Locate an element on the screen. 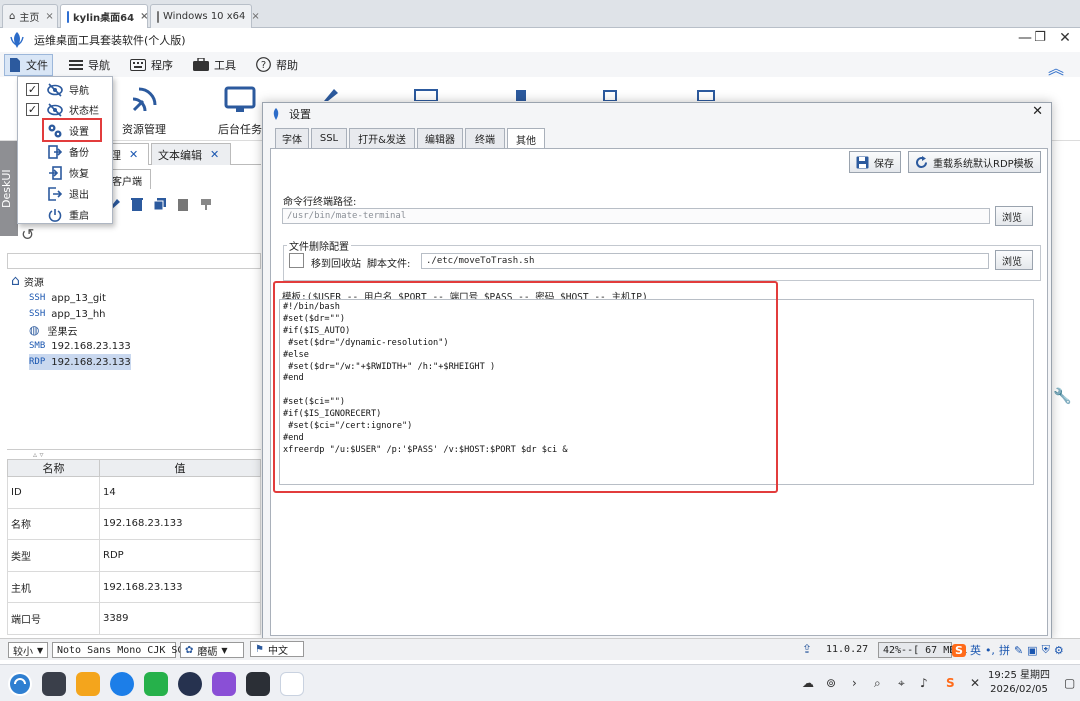  theme-select: ✿ 磨砺 ▼ is located at coordinates (212, 650).